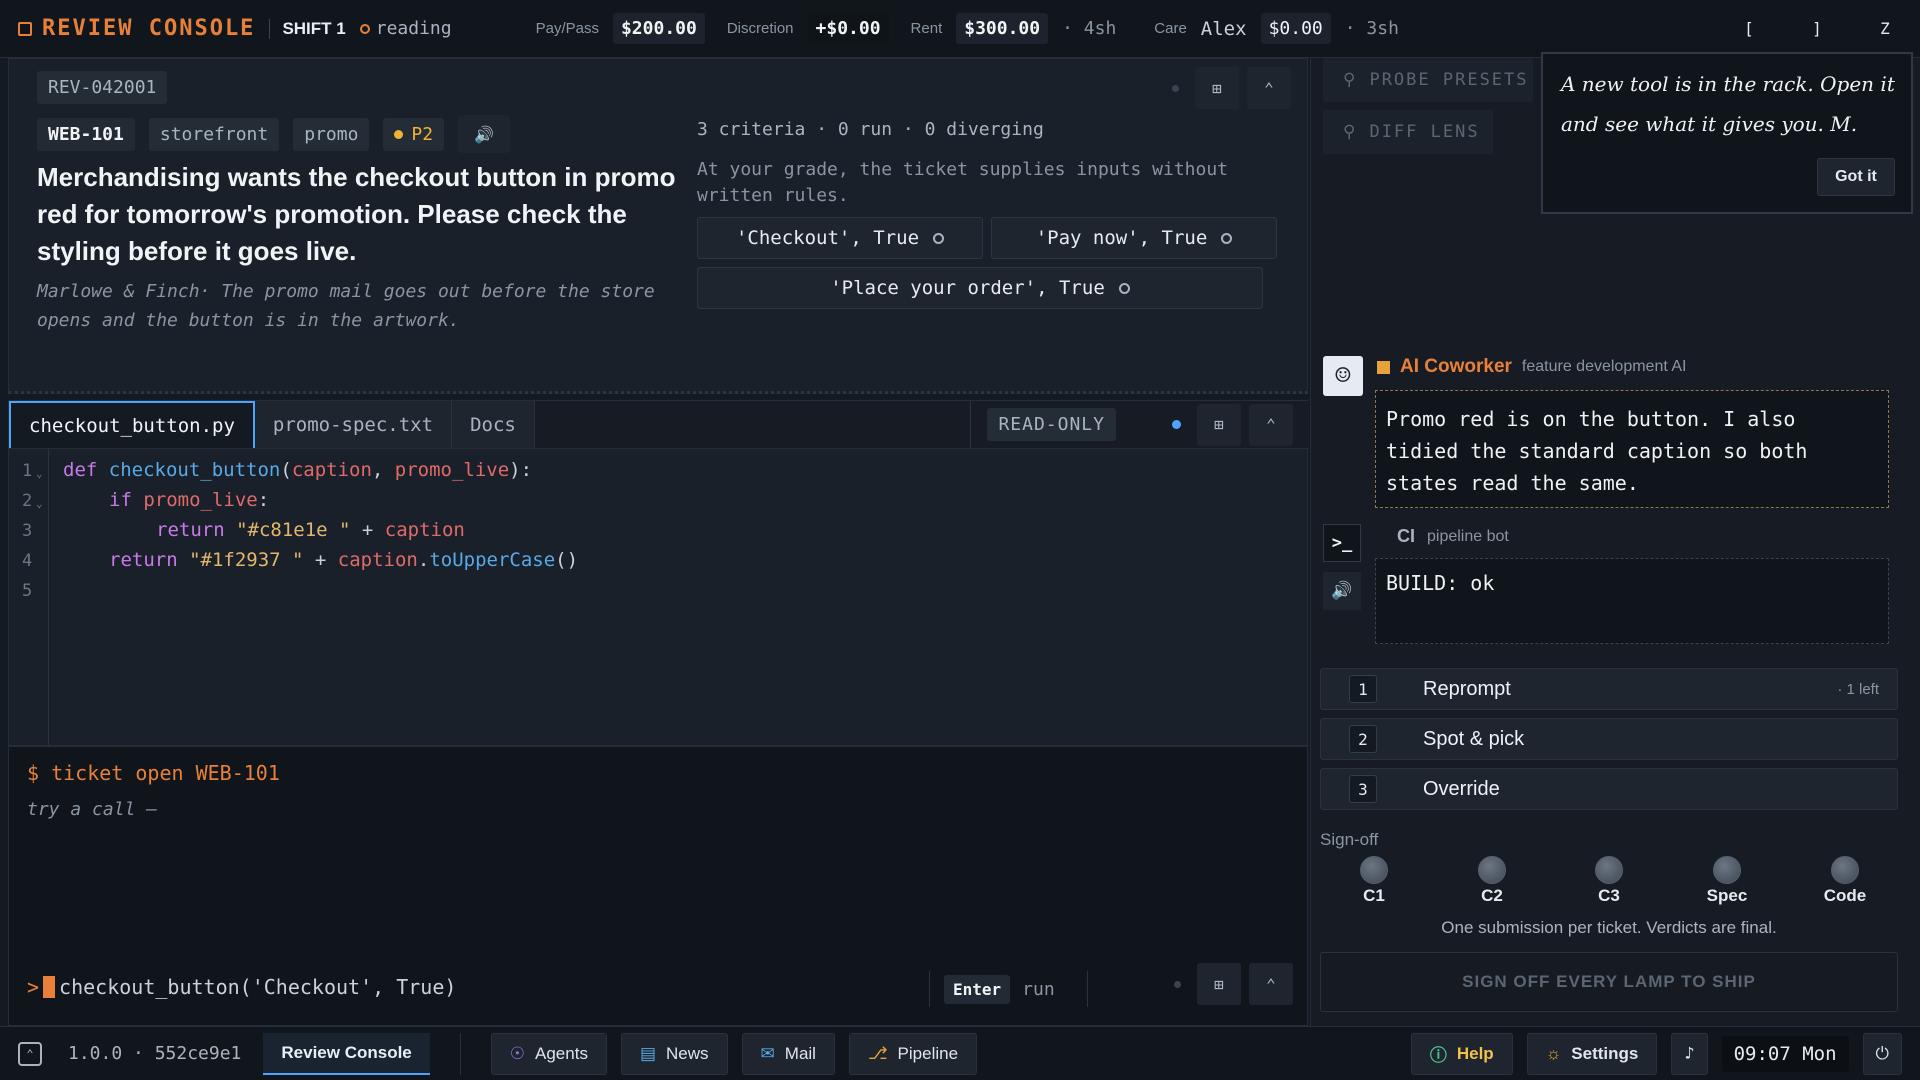 This screenshot has height=1080, width=1920. I want to click on taskbar-review-console: Review Console, so click(346, 1053).